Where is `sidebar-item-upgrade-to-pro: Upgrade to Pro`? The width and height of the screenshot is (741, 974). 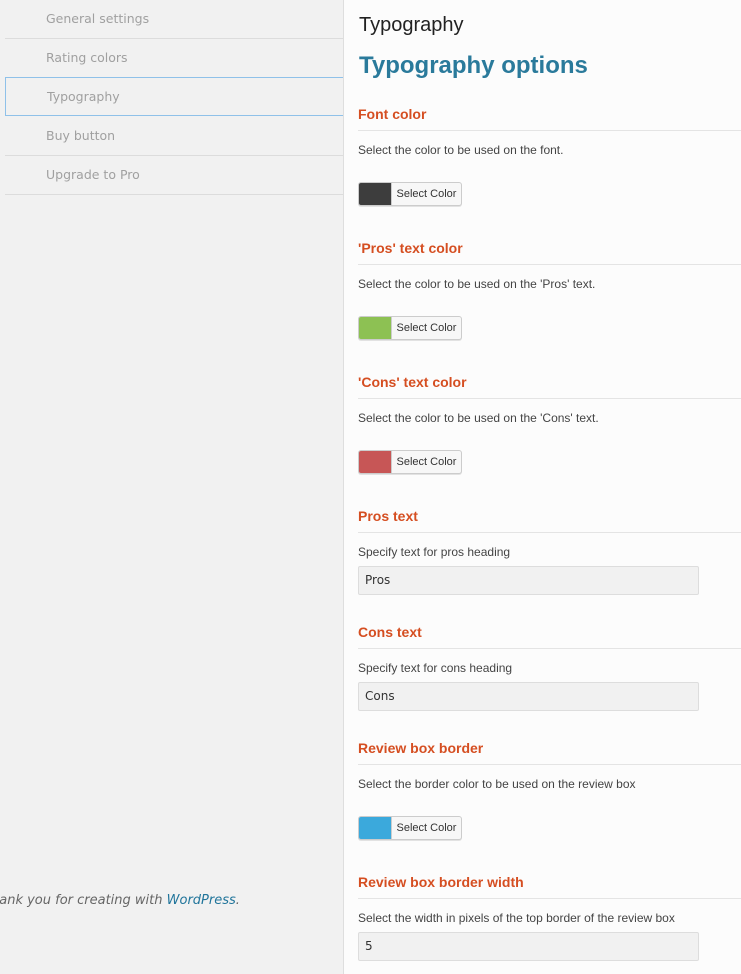
sidebar-item-upgrade-to-pro: Upgrade to Pro is located at coordinates (174, 175).